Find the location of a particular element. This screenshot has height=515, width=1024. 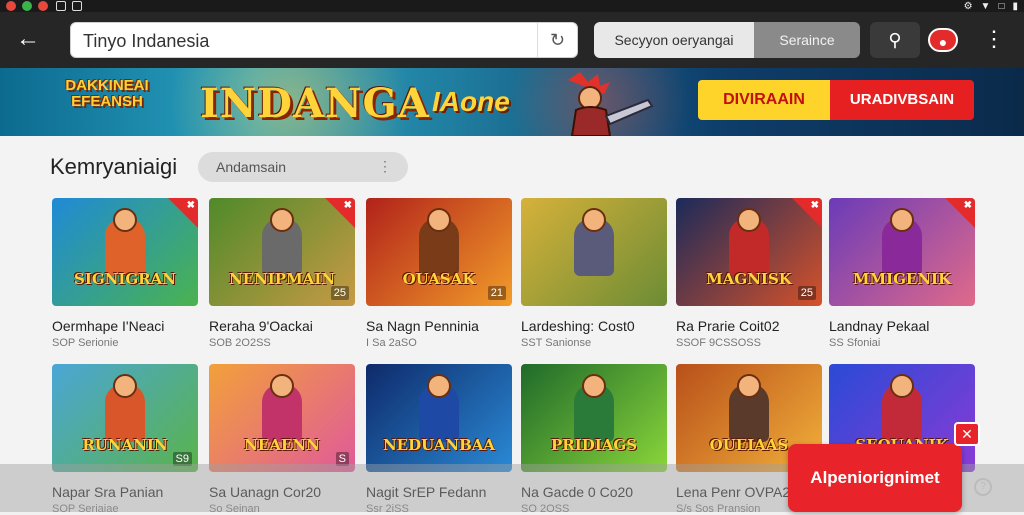

game-title: Reraha 9'Oackai is located at coordinates (282, 326).